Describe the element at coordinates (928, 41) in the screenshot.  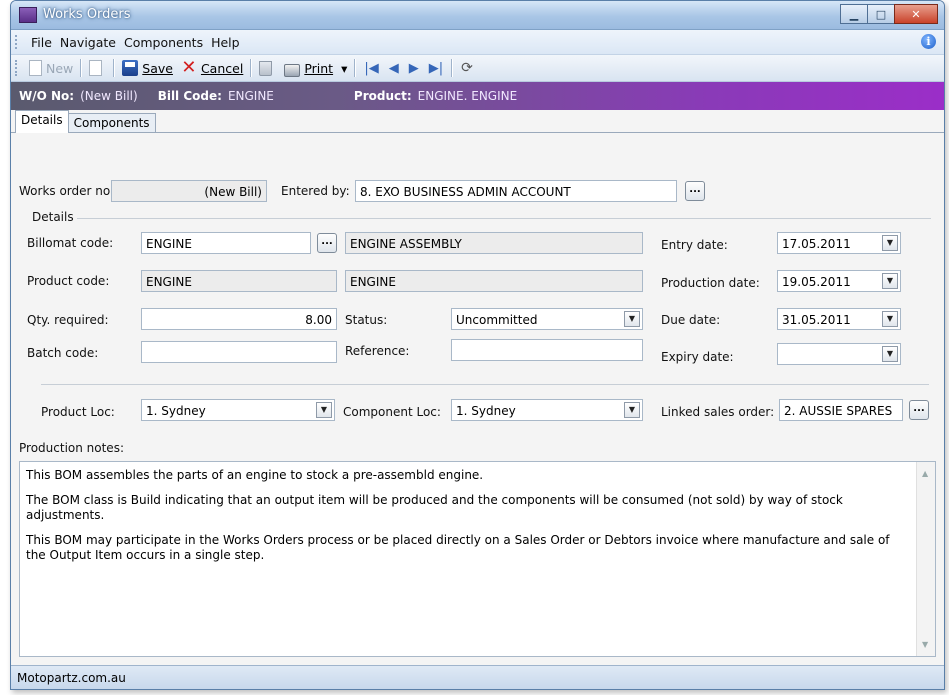
I see `info-icon: i` at that location.